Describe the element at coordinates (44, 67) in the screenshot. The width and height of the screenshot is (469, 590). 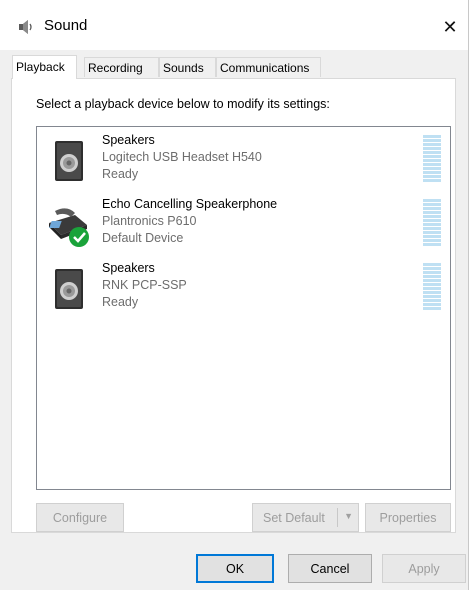
I see `tab-playback: Playback` at that location.